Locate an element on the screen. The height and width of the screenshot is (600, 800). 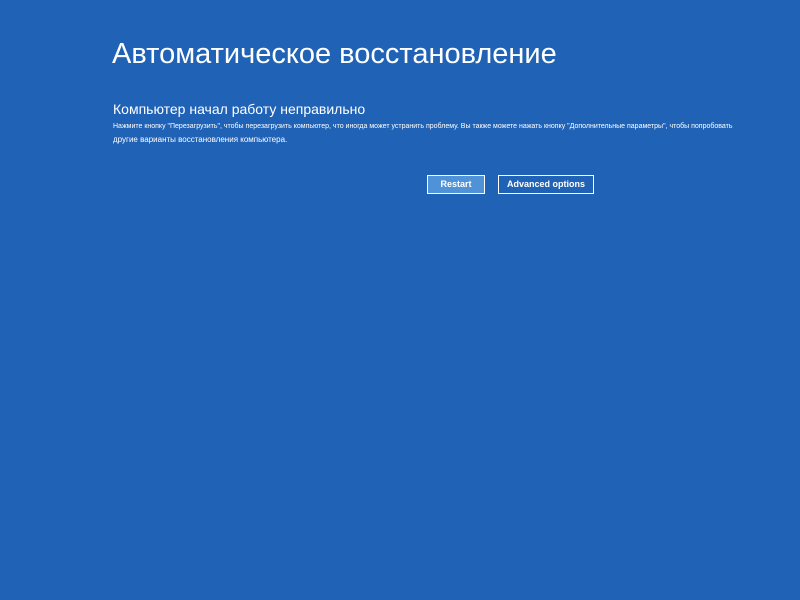
error-subtitle: Компьютер начал работу неправильно is located at coordinates (239, 109).